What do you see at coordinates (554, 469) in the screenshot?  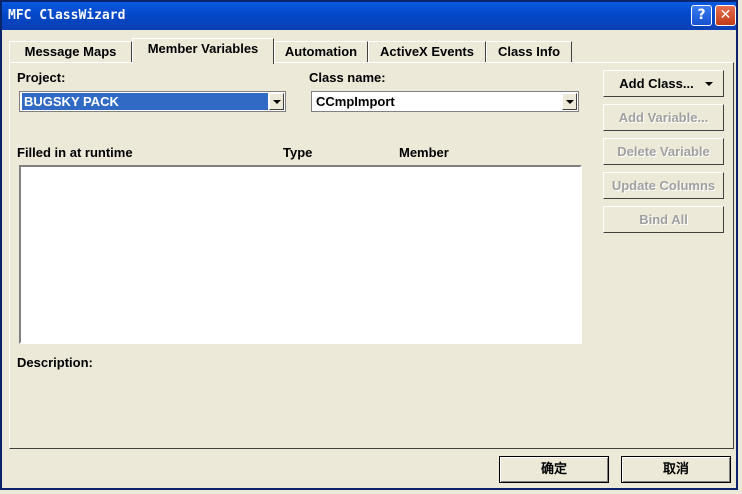 I see `ok-button: 确定` at bounding box center [554, 469].